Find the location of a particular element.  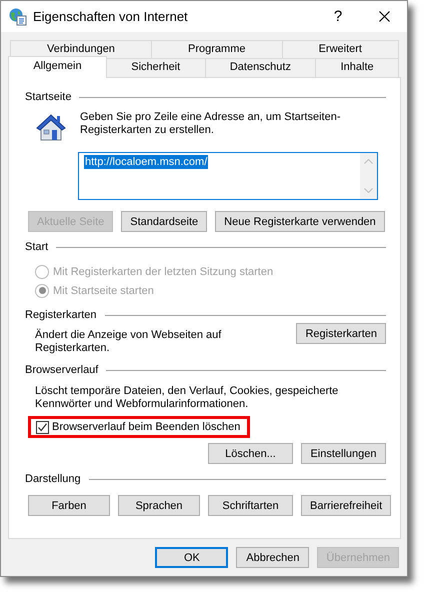

description-text: Geben Sie pro Zeile eine Adresse an, um Startseiten-Registerkarten zu erstellen. is located at coordinates (211, 124).